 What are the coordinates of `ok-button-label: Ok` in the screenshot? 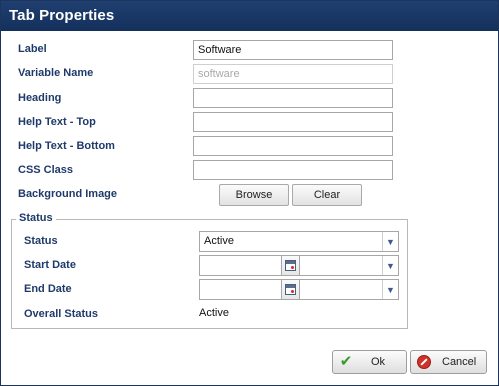 It's located at (378, 362).